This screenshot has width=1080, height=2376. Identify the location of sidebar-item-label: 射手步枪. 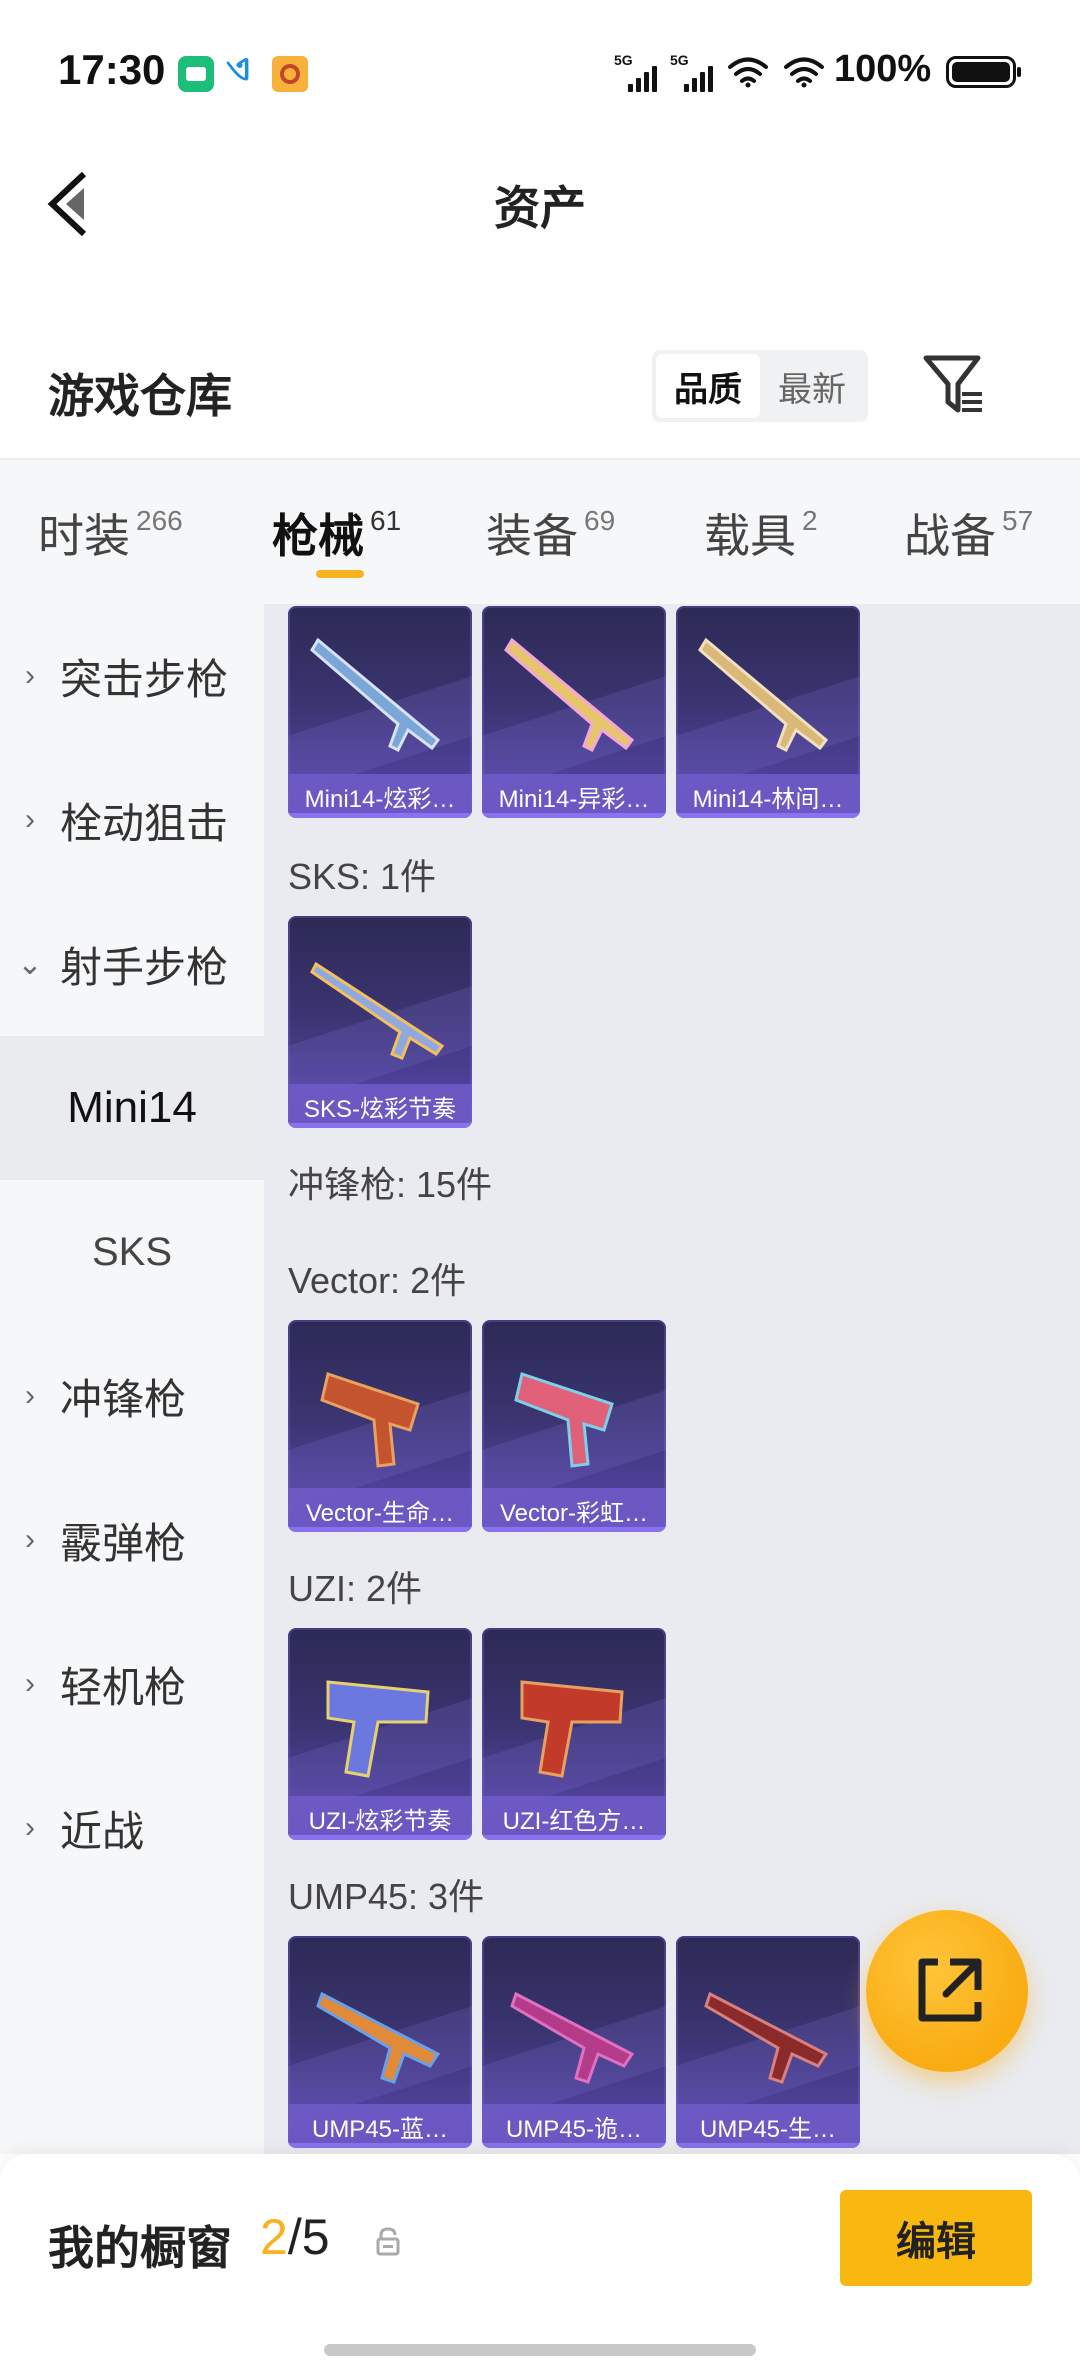
(144, 967).